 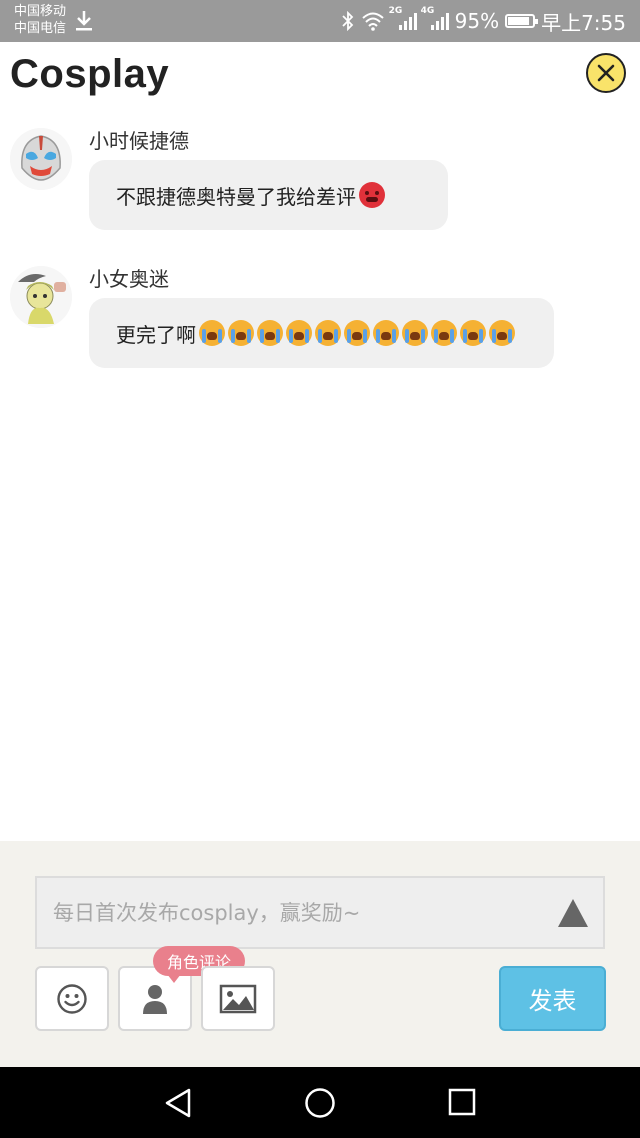 I want to click on send-button: 发表, so click(x=552, y=998).